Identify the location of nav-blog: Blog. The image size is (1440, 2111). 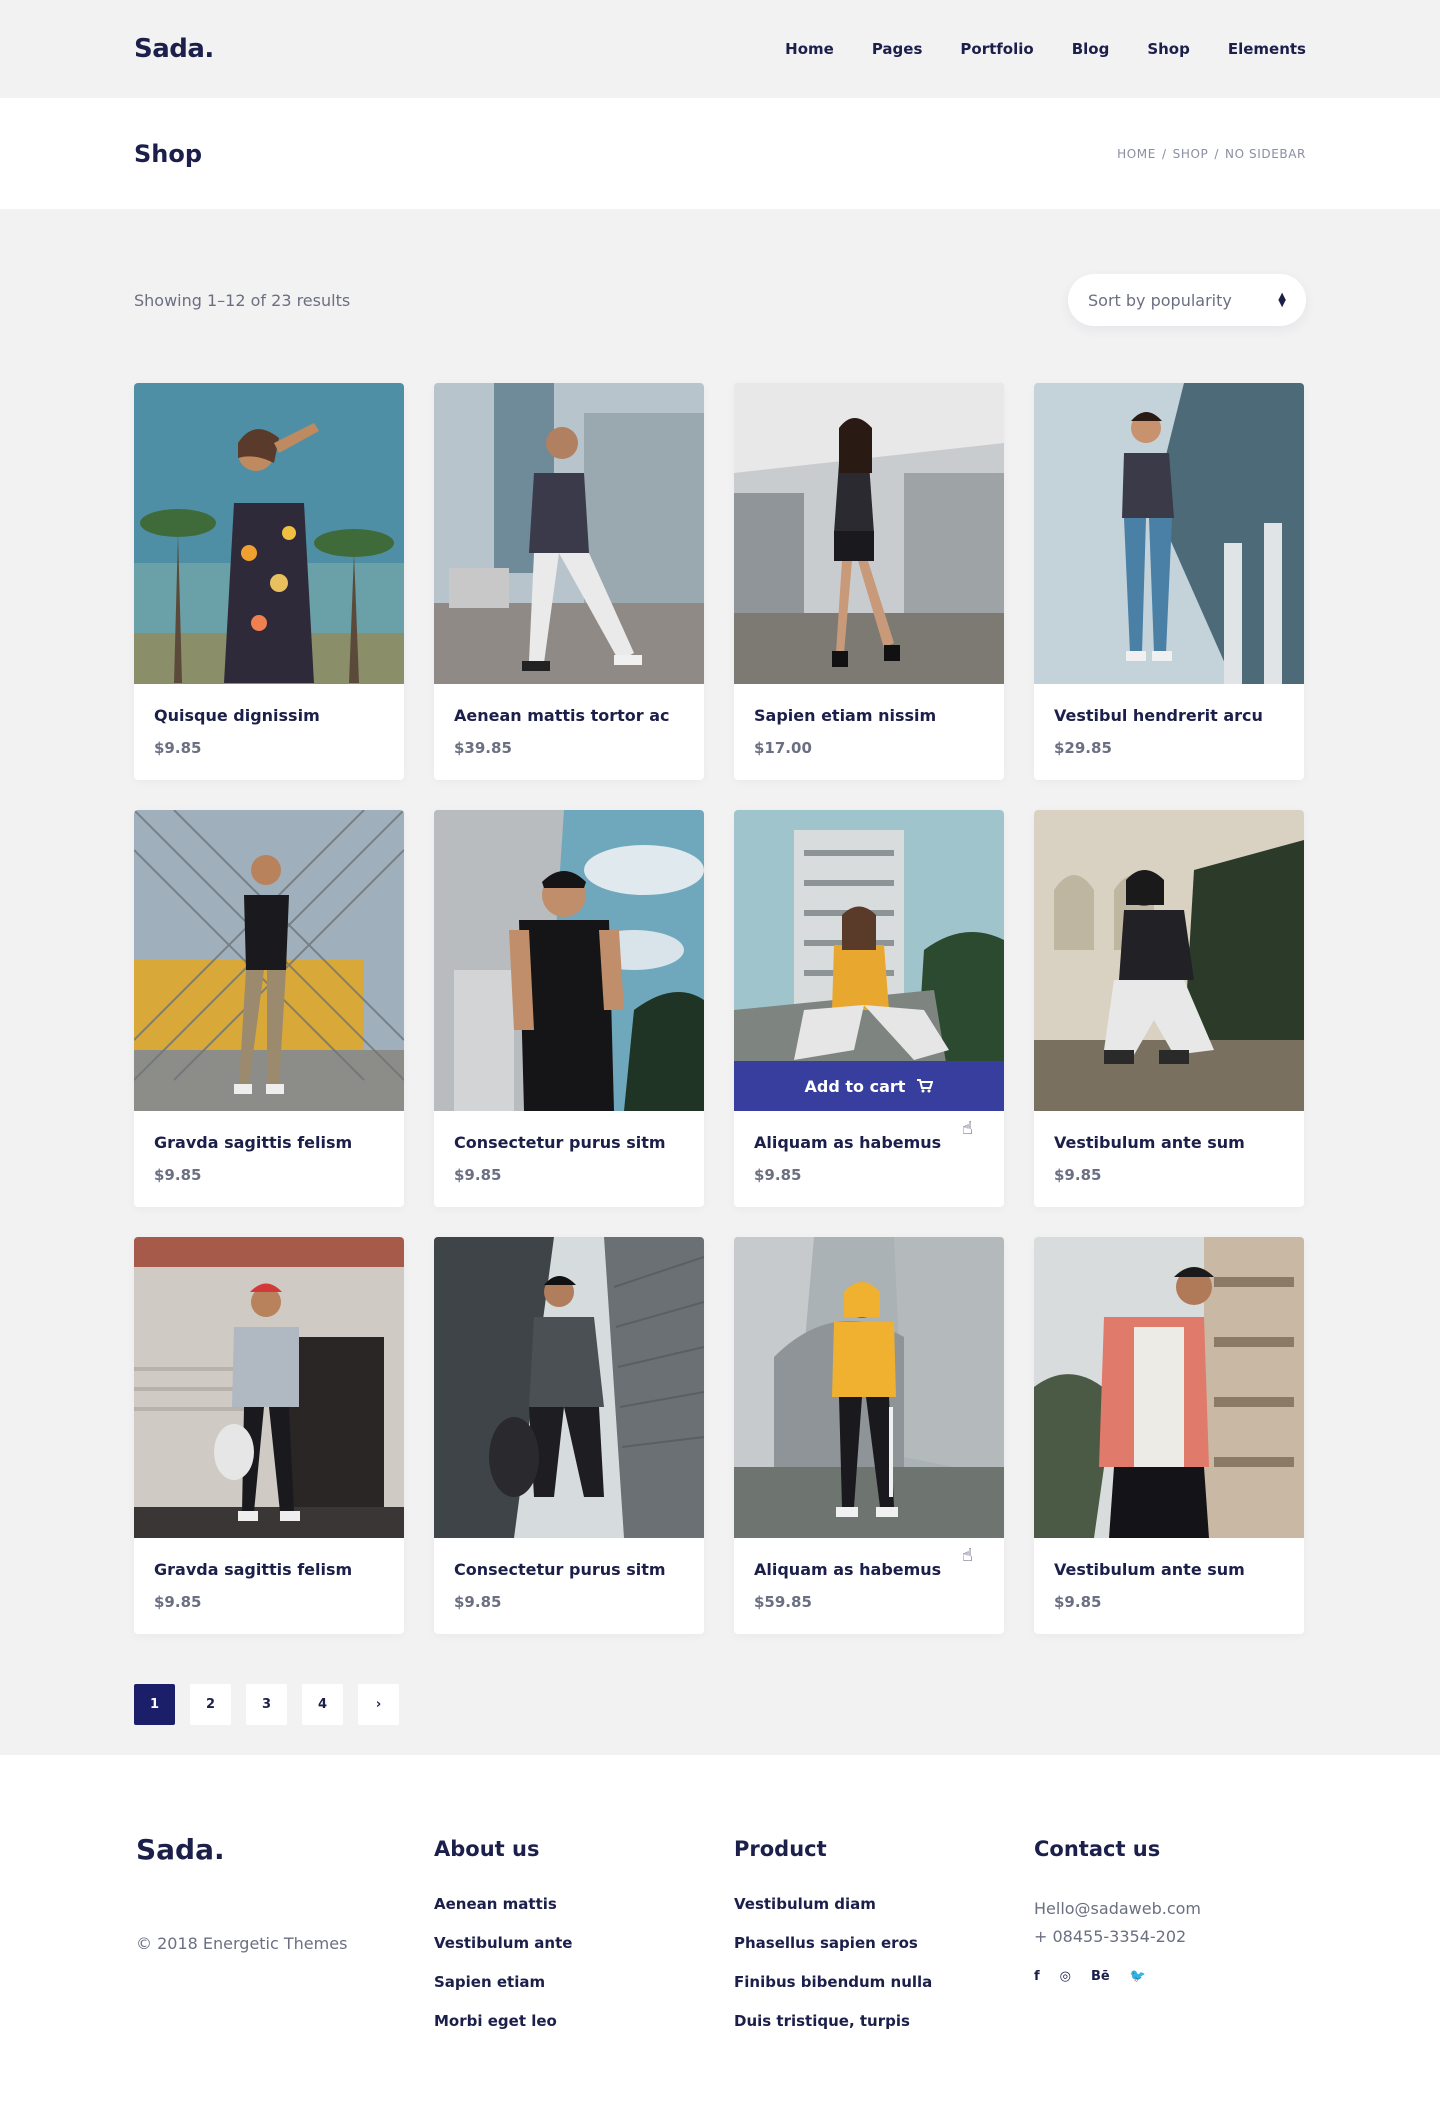
(1091, 49).